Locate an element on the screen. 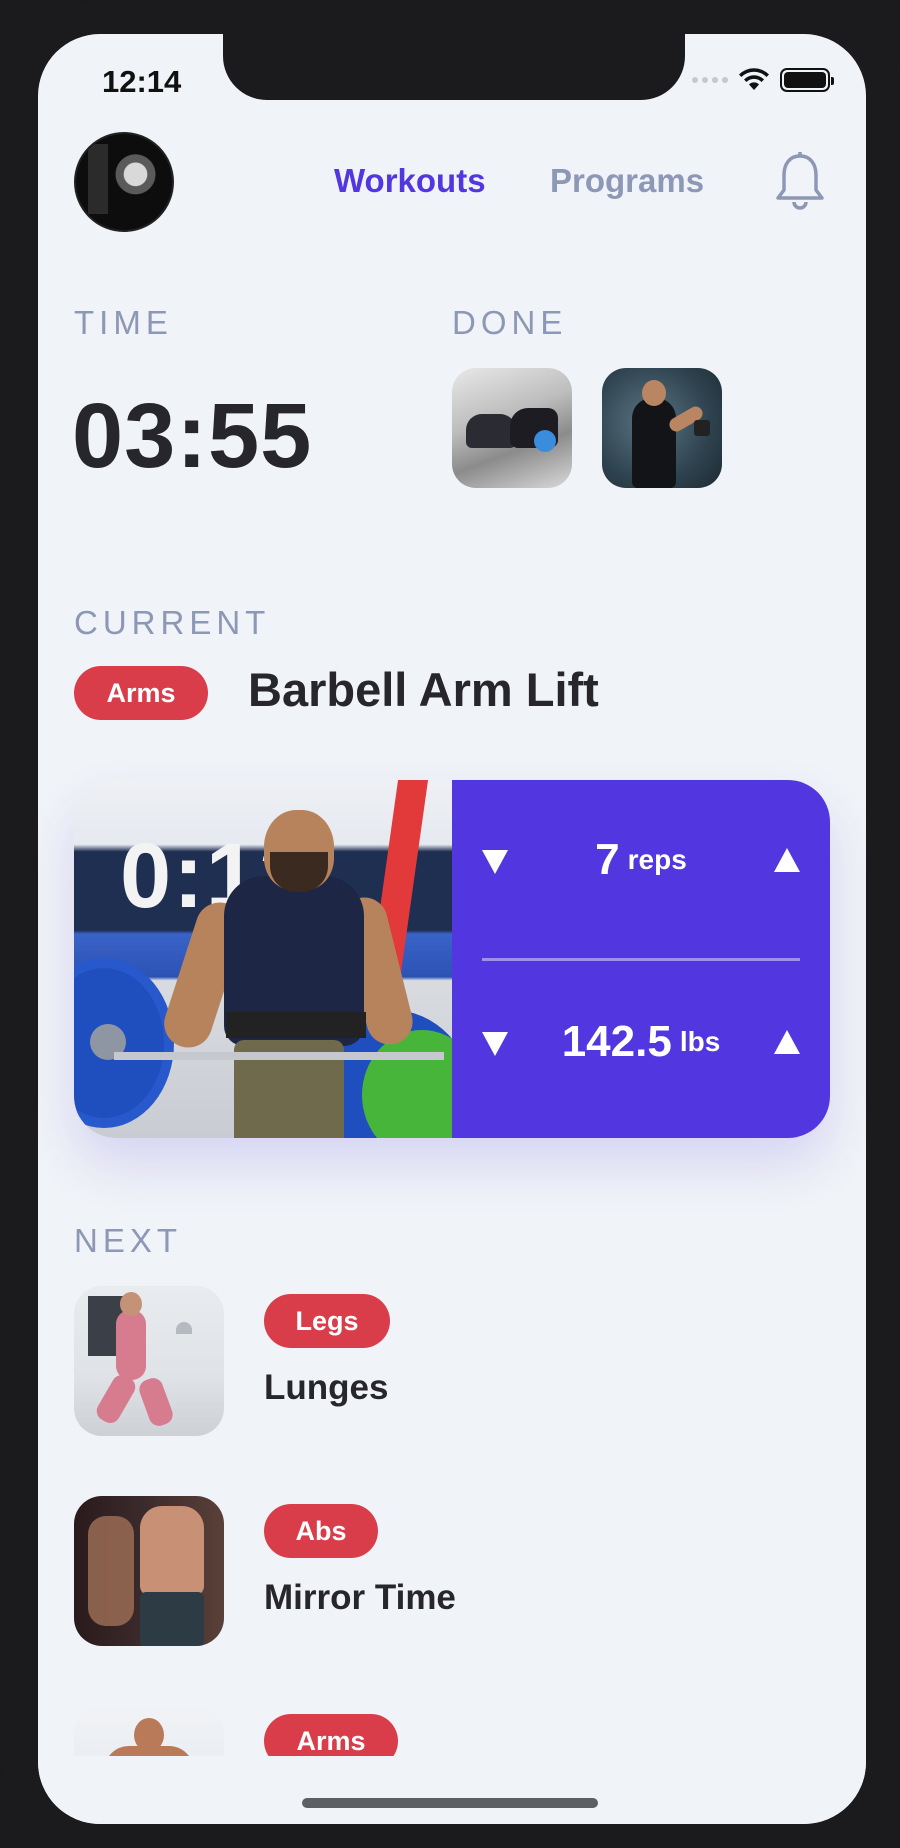  tab-programs: Programs is located at coordinates (627, 181).